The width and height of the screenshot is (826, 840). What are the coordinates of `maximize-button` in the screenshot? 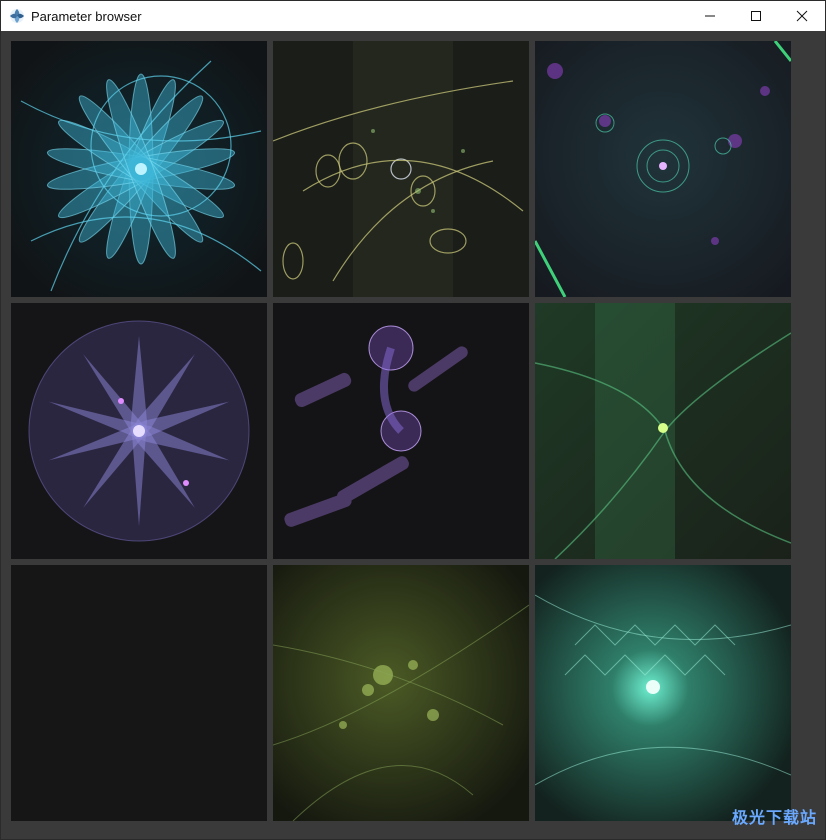 It's located at (756, 16).